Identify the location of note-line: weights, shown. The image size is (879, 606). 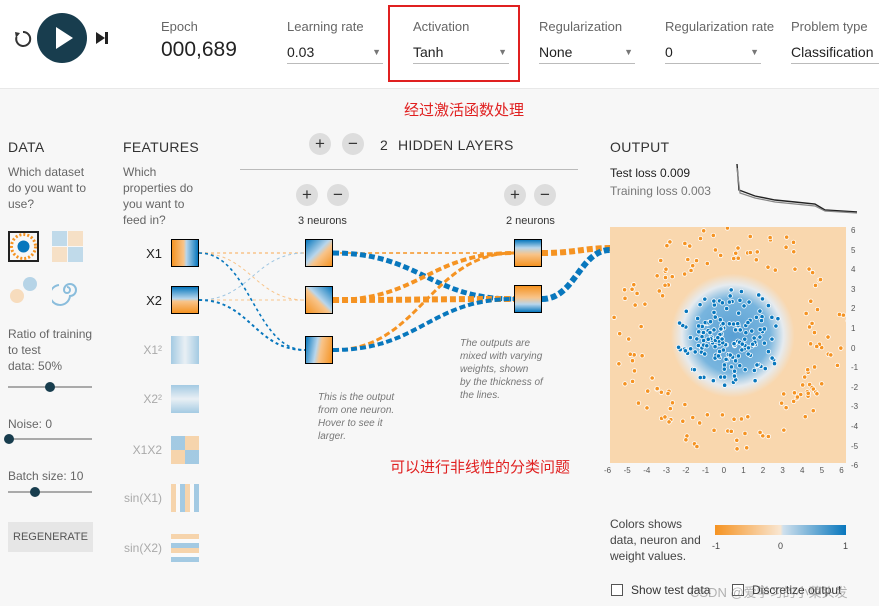
(494, 369).